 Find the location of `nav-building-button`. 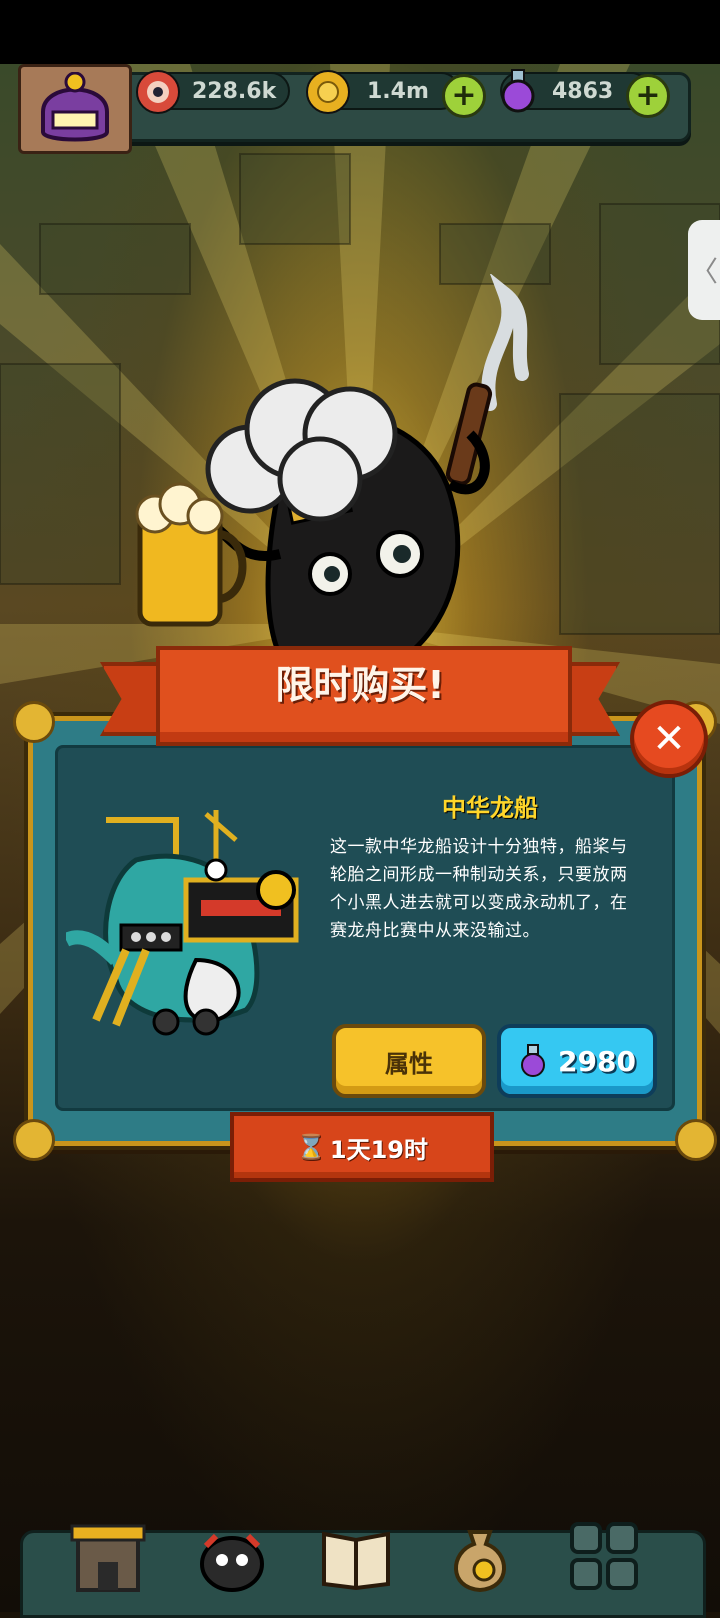

nav-building-button is located at coordinates (108, 1556).